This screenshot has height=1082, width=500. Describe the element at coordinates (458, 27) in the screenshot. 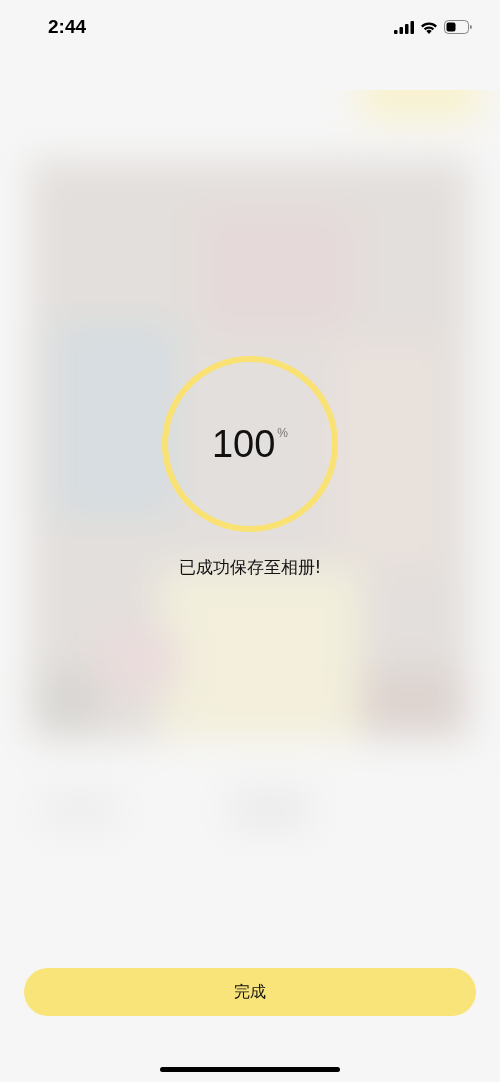

I see `battery-icon` at that location.